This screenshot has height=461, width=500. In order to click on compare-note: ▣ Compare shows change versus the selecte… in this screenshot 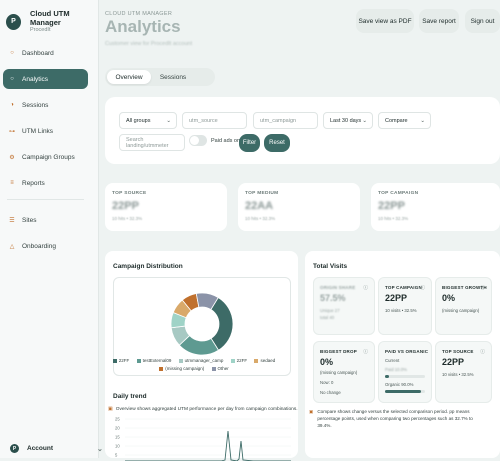, I will do `click(396, 418)`.